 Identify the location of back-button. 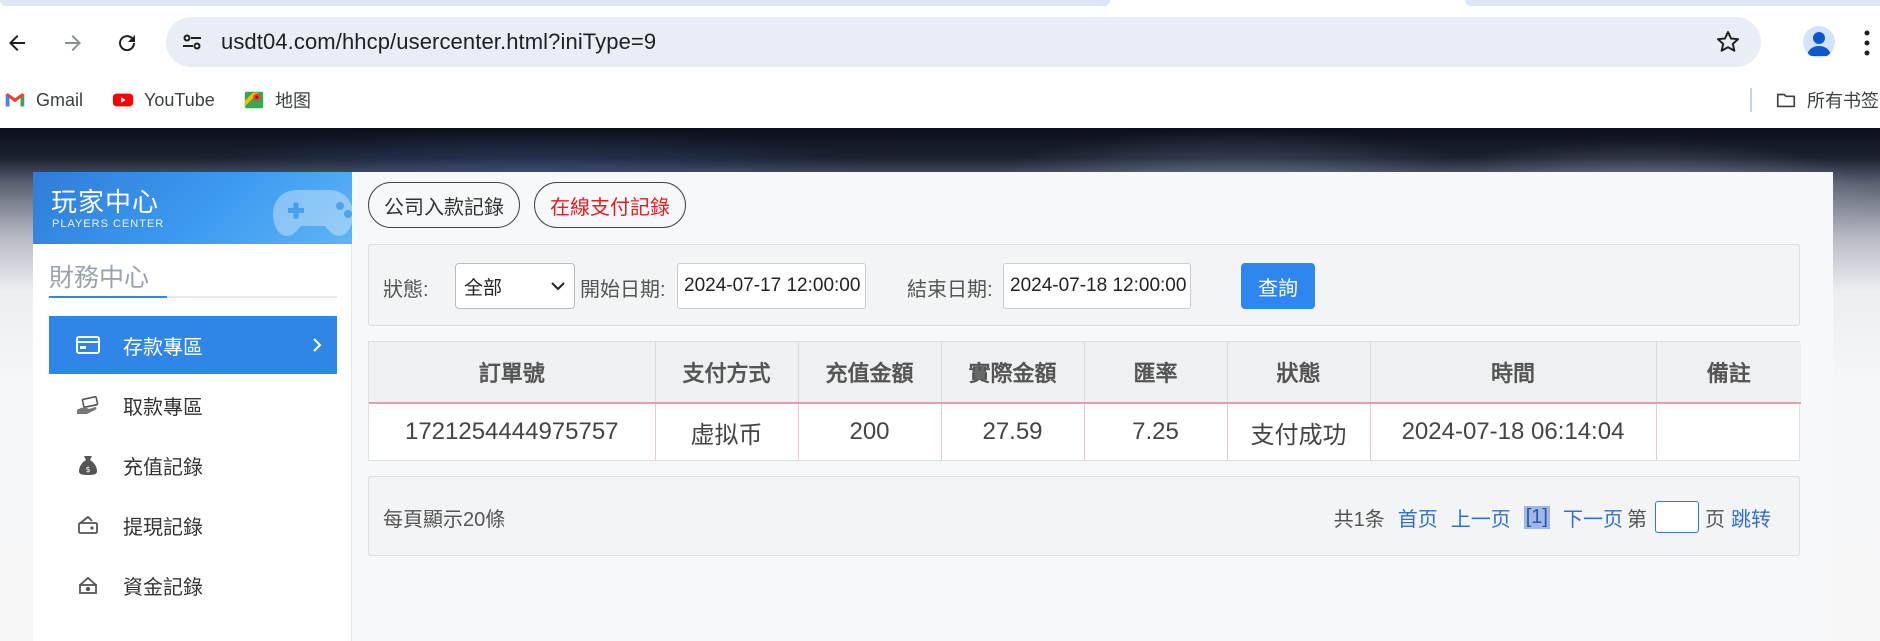
(17, 43).